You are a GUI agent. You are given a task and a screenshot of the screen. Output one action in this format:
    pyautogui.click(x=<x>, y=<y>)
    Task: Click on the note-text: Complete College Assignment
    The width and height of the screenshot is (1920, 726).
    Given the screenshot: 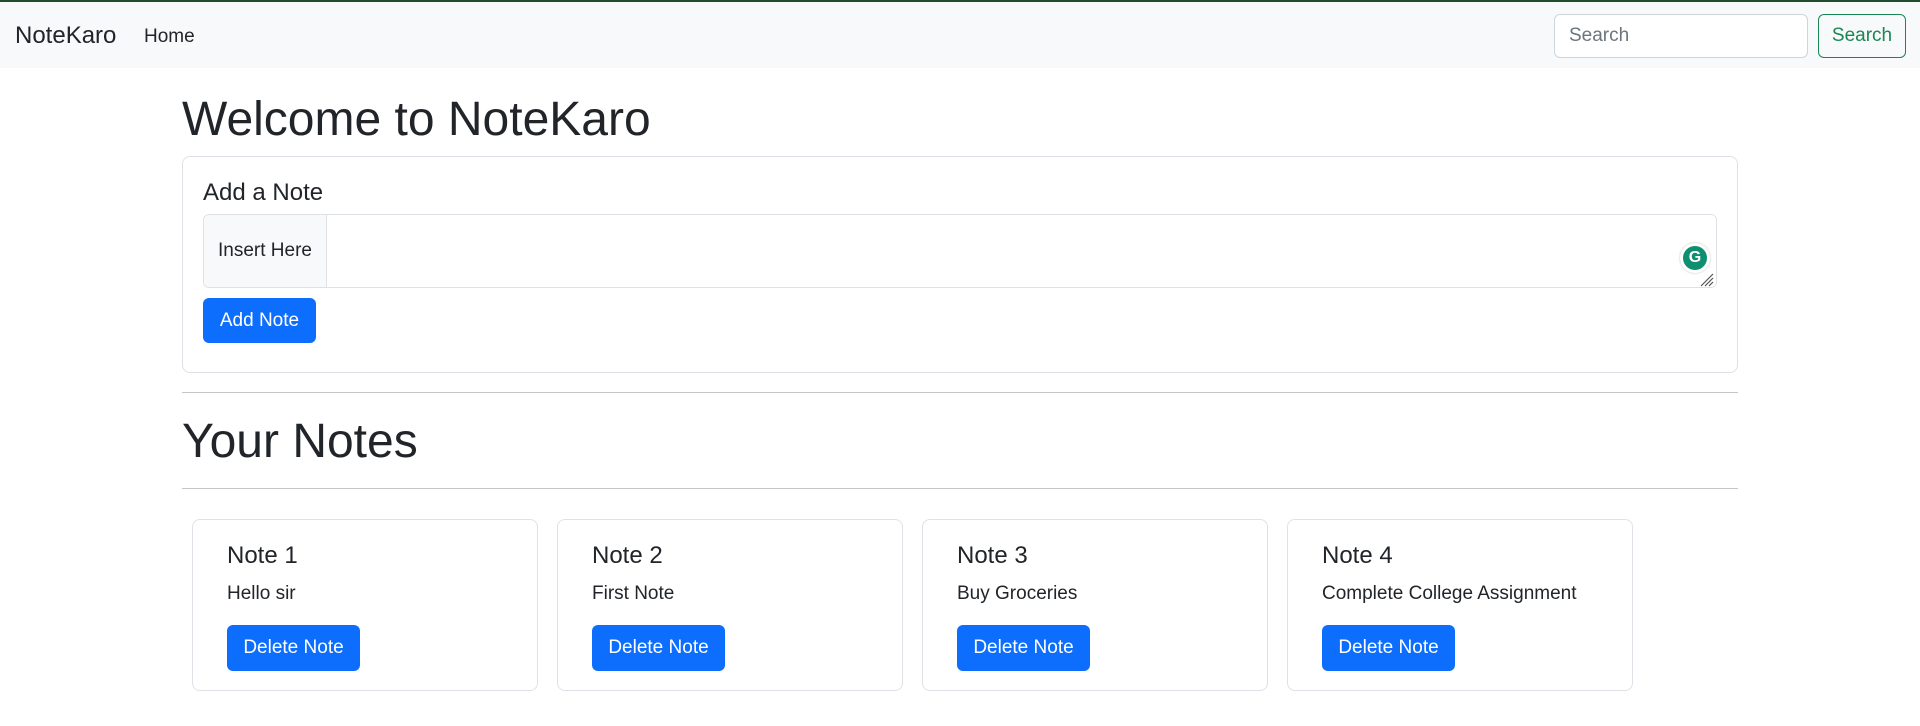 What is the action you would take?
    pyautogui.click(x=1449, y=593)
    